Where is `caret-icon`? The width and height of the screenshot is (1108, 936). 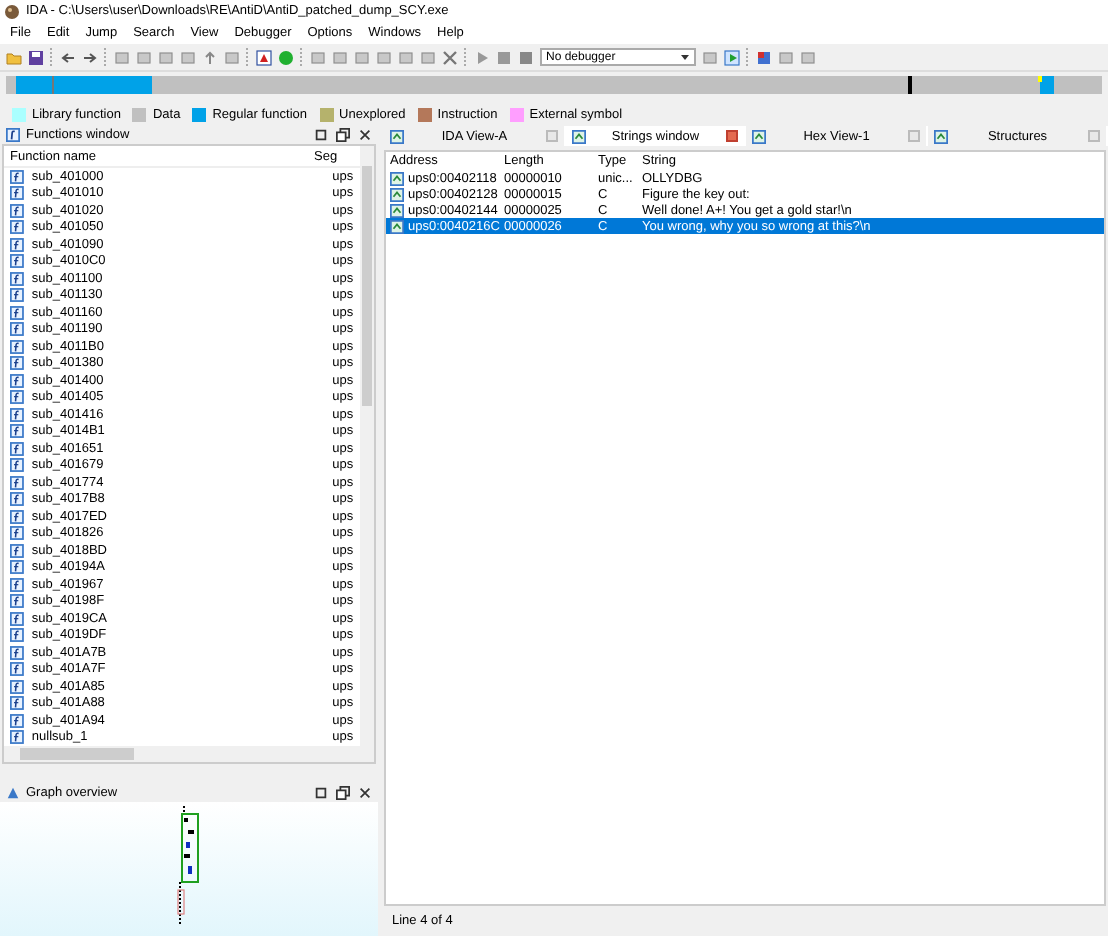
caret-icon is located at coordinates (685, 57).